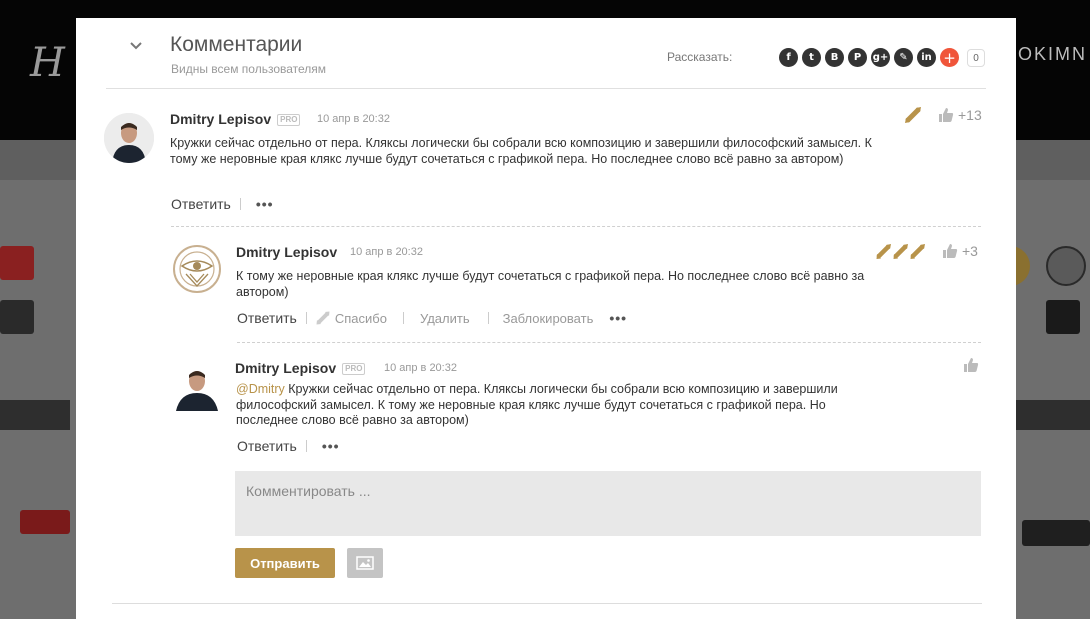  I want to click on share-label: Рассказать:, so click(700, 57).